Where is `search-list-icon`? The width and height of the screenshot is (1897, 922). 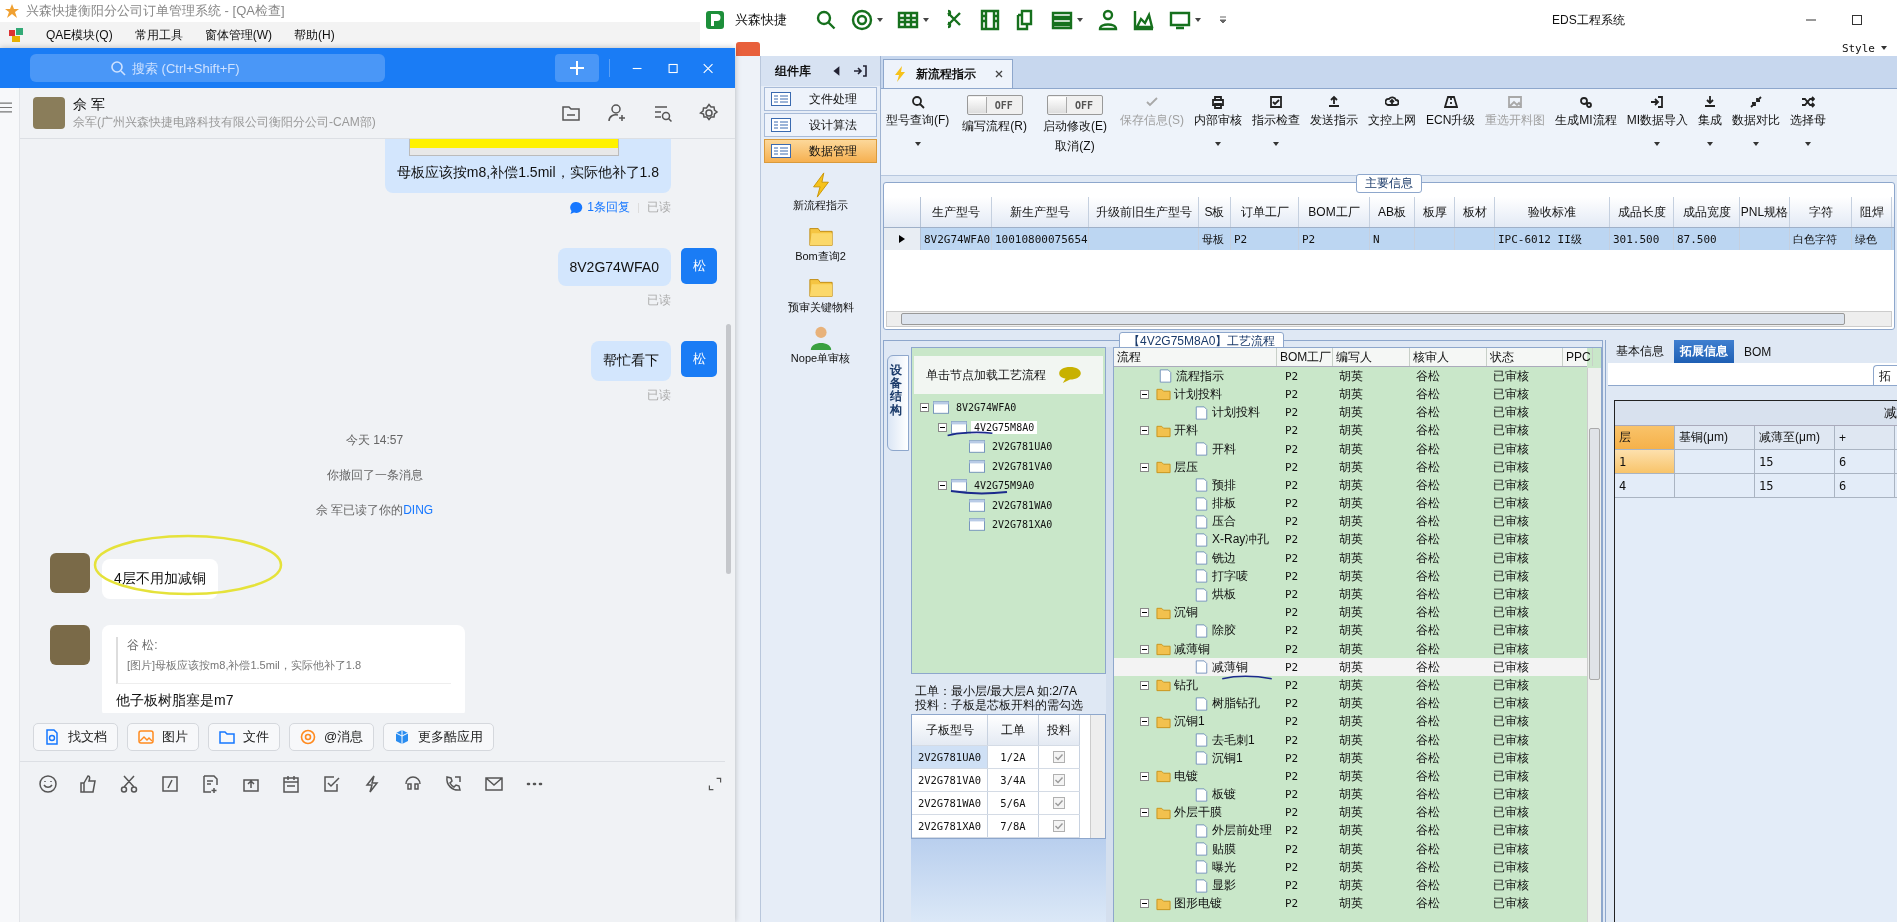 search-list-icon is located at coordinates (663, 113).